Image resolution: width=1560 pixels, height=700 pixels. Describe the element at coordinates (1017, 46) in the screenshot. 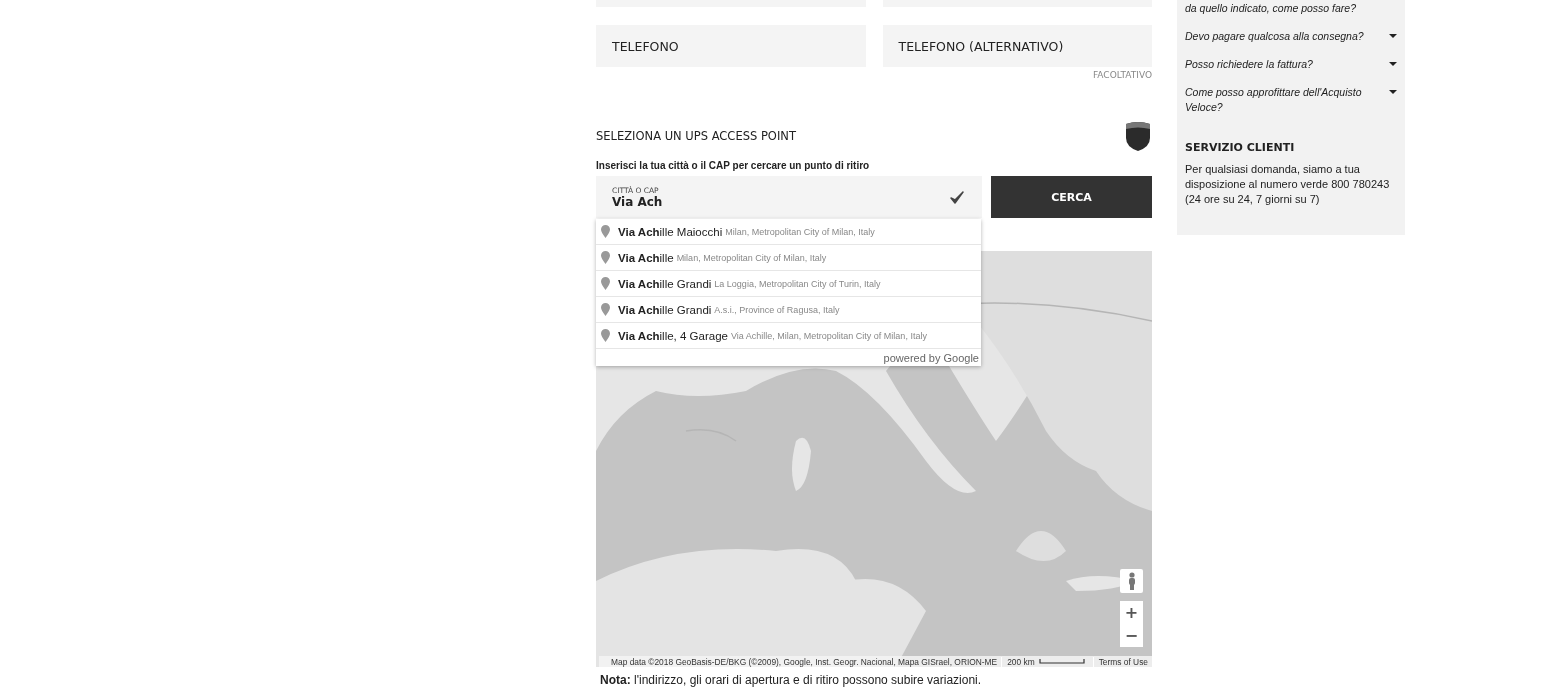

I see `input-field: TELEFONO (ALTERNATIVO)` at that location.